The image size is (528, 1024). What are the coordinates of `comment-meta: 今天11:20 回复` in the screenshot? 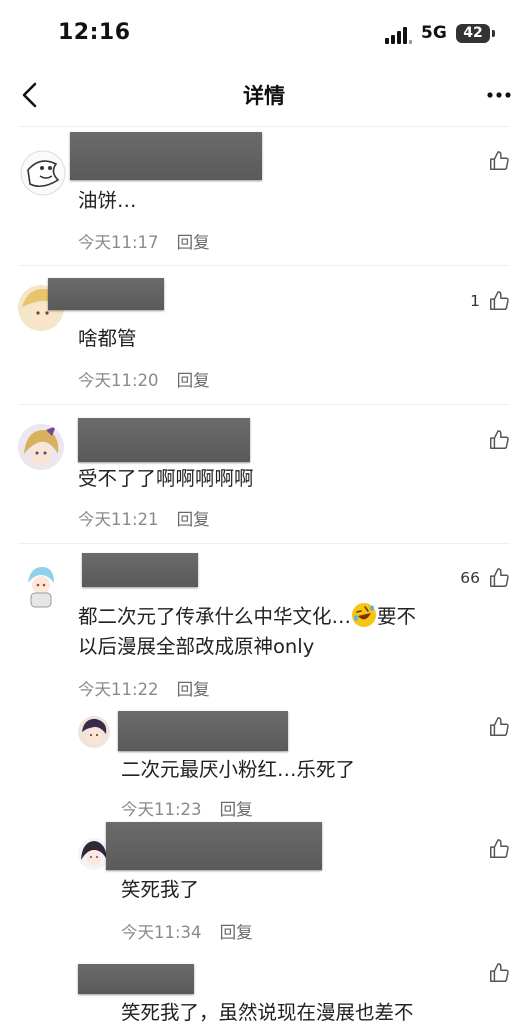 It's located at (144, 379).